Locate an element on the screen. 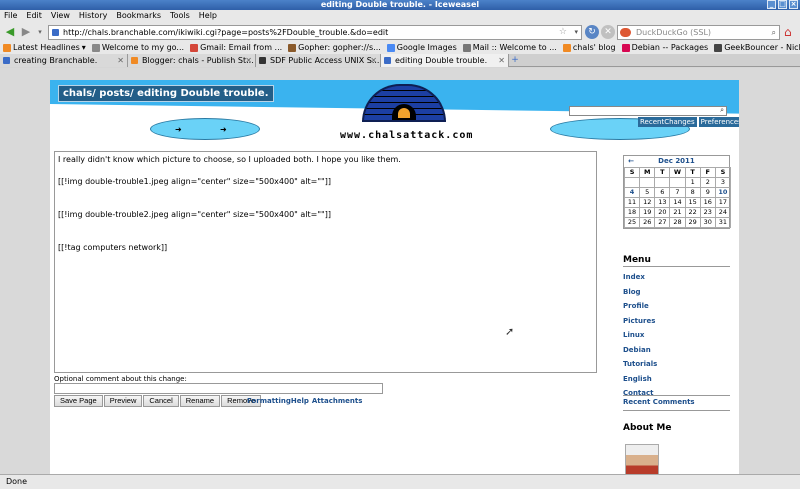  calendar-prev-link: ← is located at coordinates (631, 161).